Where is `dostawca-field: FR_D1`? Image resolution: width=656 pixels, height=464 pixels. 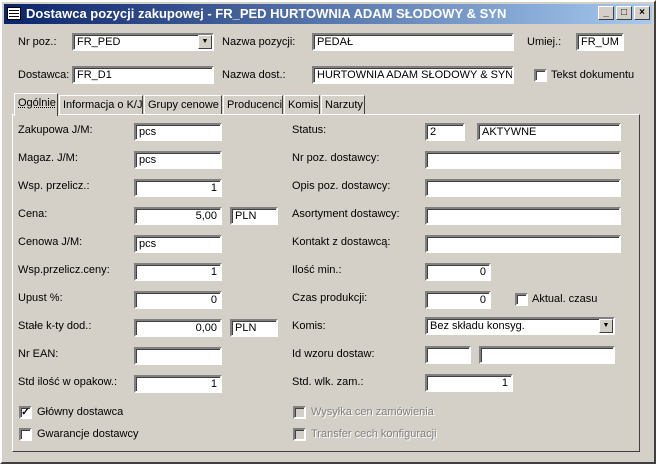 dostawca-field: FR_D1 is located at coordinates (143, 75).